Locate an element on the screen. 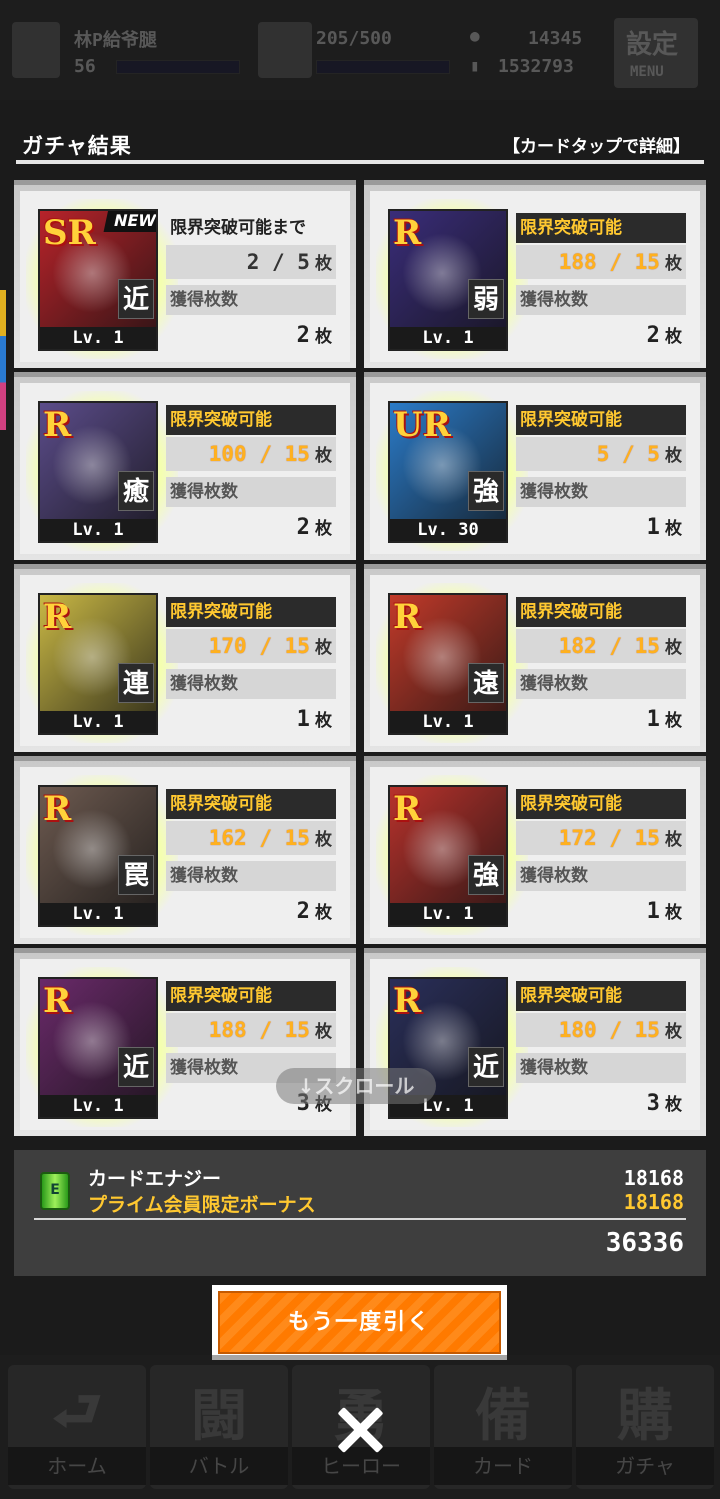  result-card: R 癒 Lv. 1 限界突破可能 100 / 15 枚 獲得枚数 2 枚 is located at coordinates (185, 466).